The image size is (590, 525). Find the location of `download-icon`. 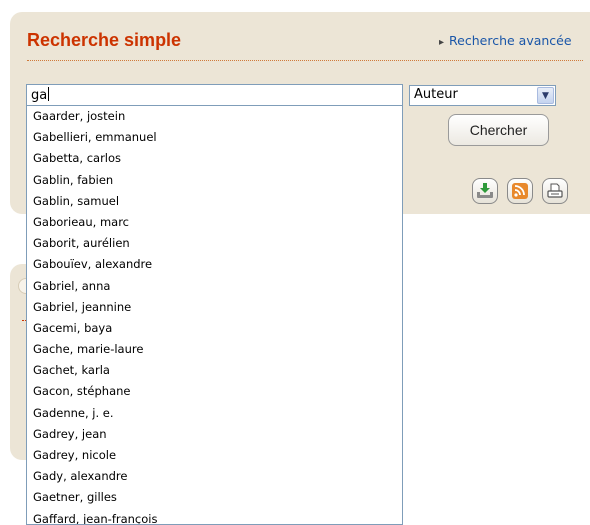

download-icon is located at coordinates (485, 191).